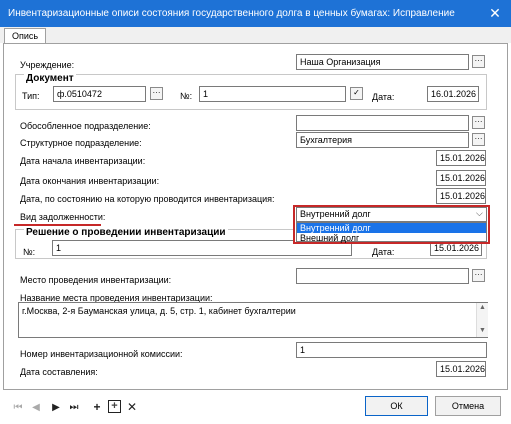  I want to click on place-picker-button: ···, so click(478, 275).